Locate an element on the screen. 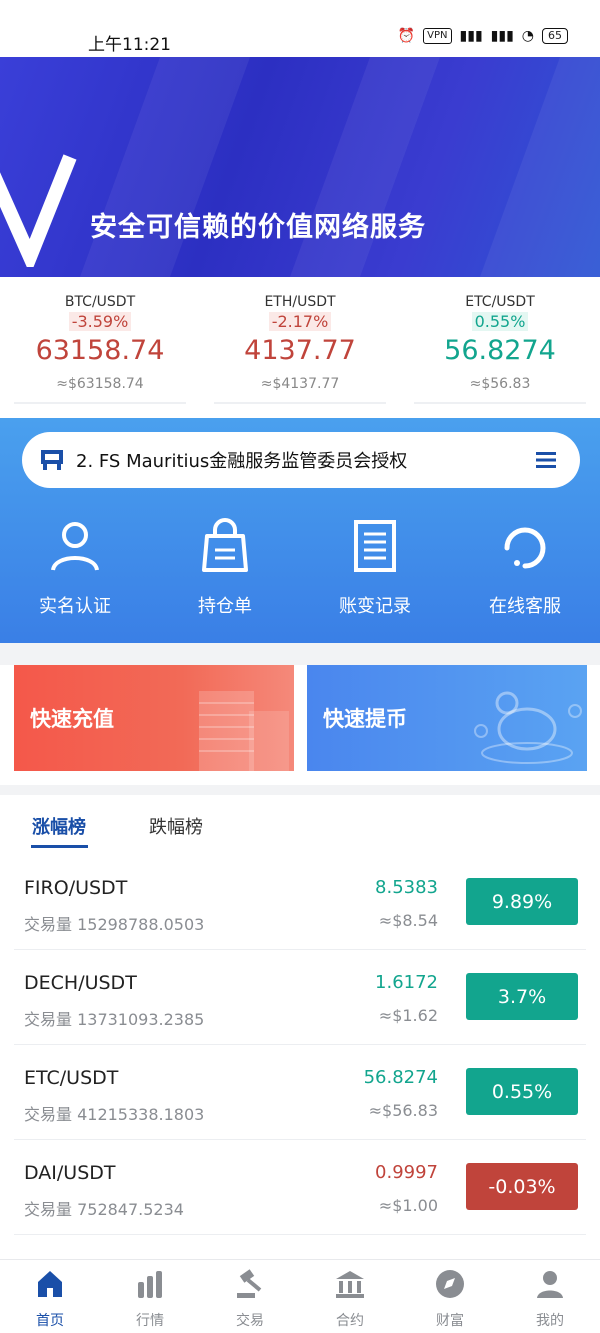 This screenshot has height=1333, width=600. wifi-icon: ◔ is located at coordinates (527, 36).